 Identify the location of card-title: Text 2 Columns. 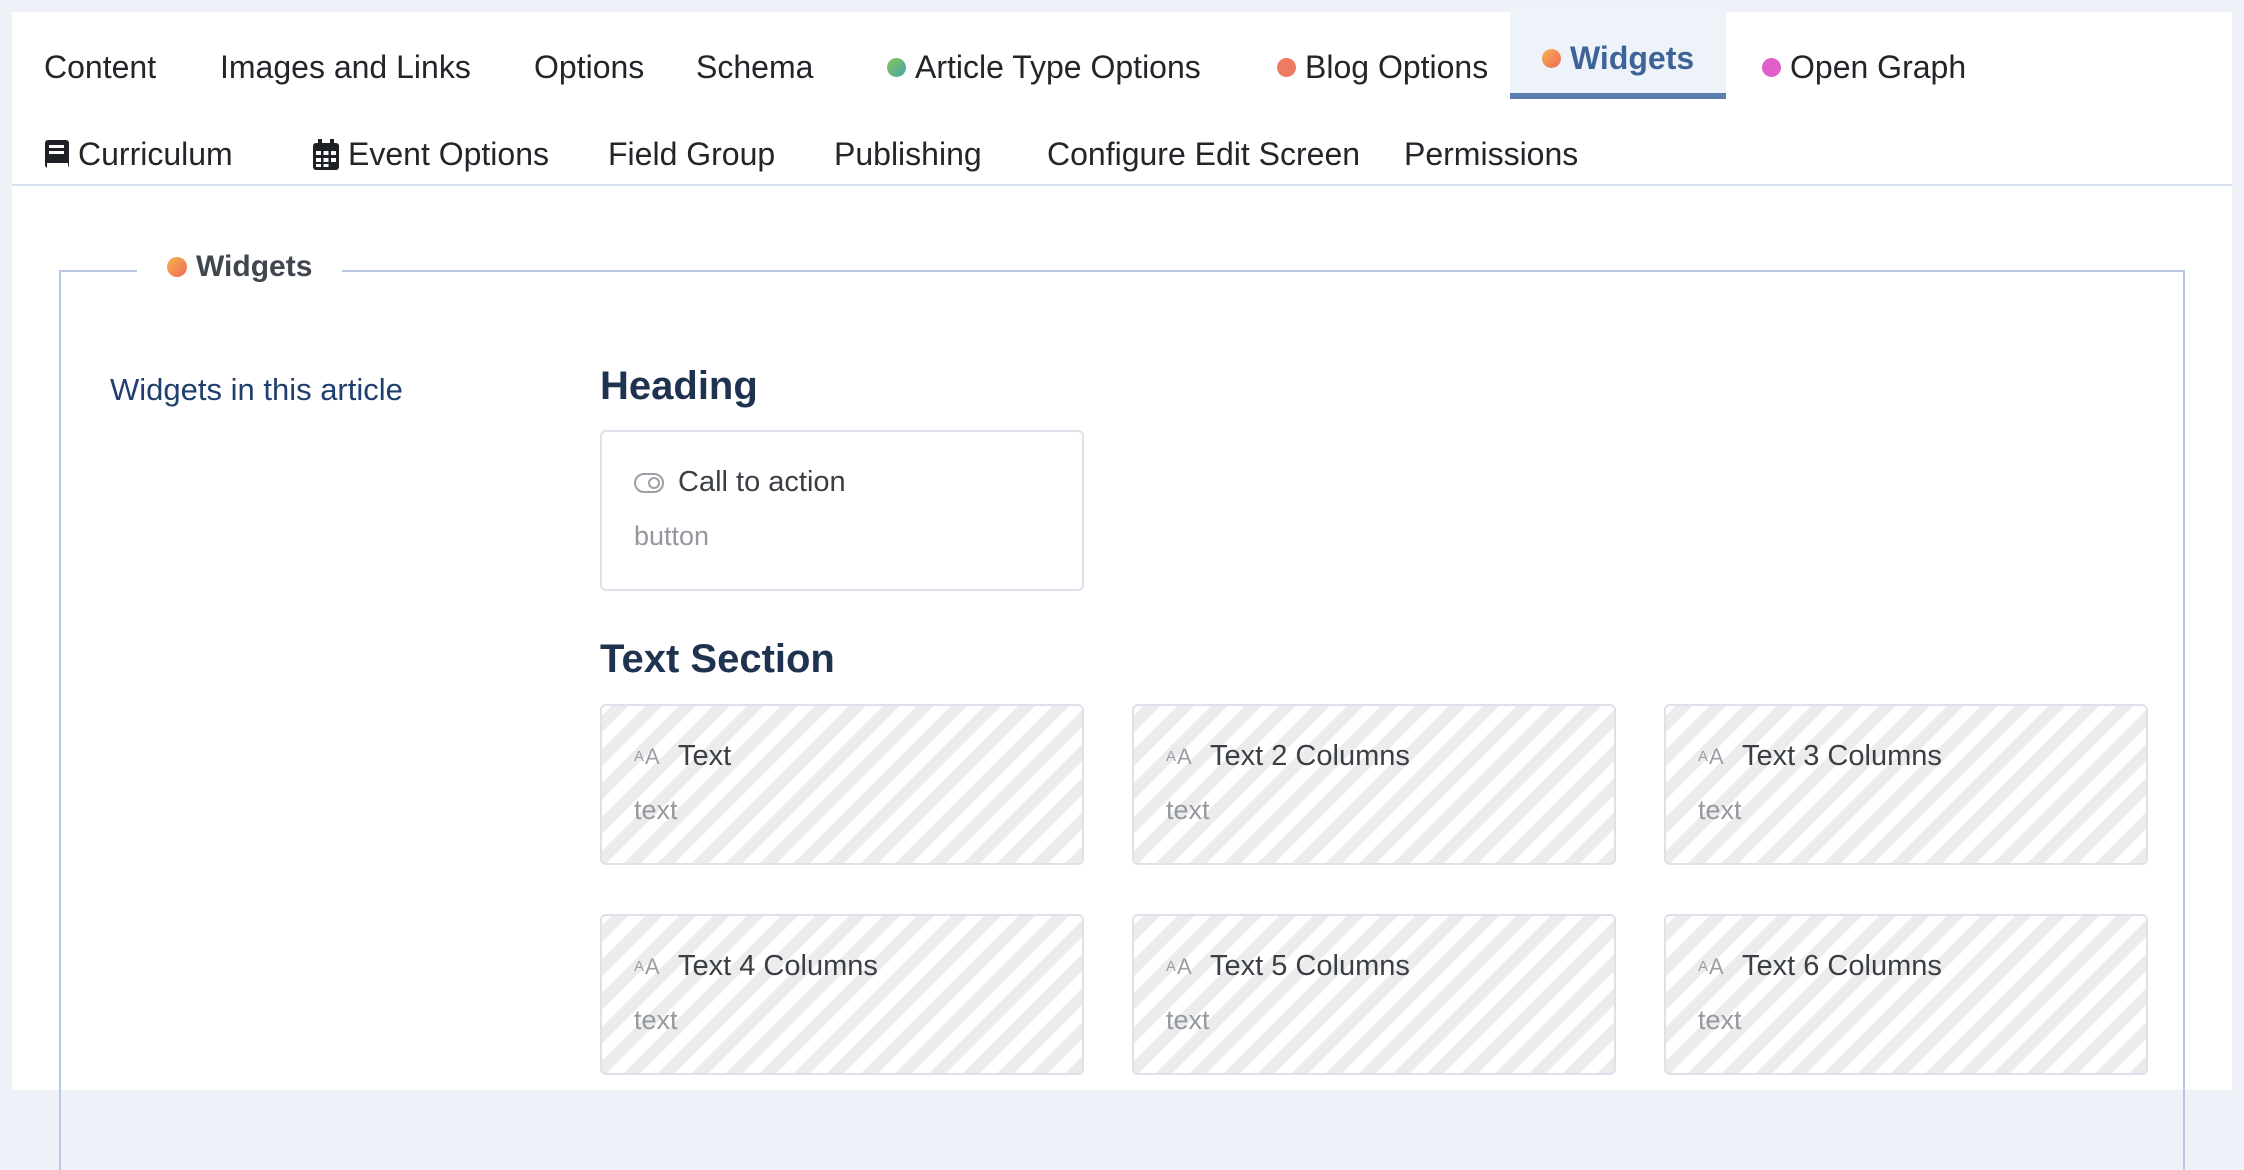
(1310, 756).